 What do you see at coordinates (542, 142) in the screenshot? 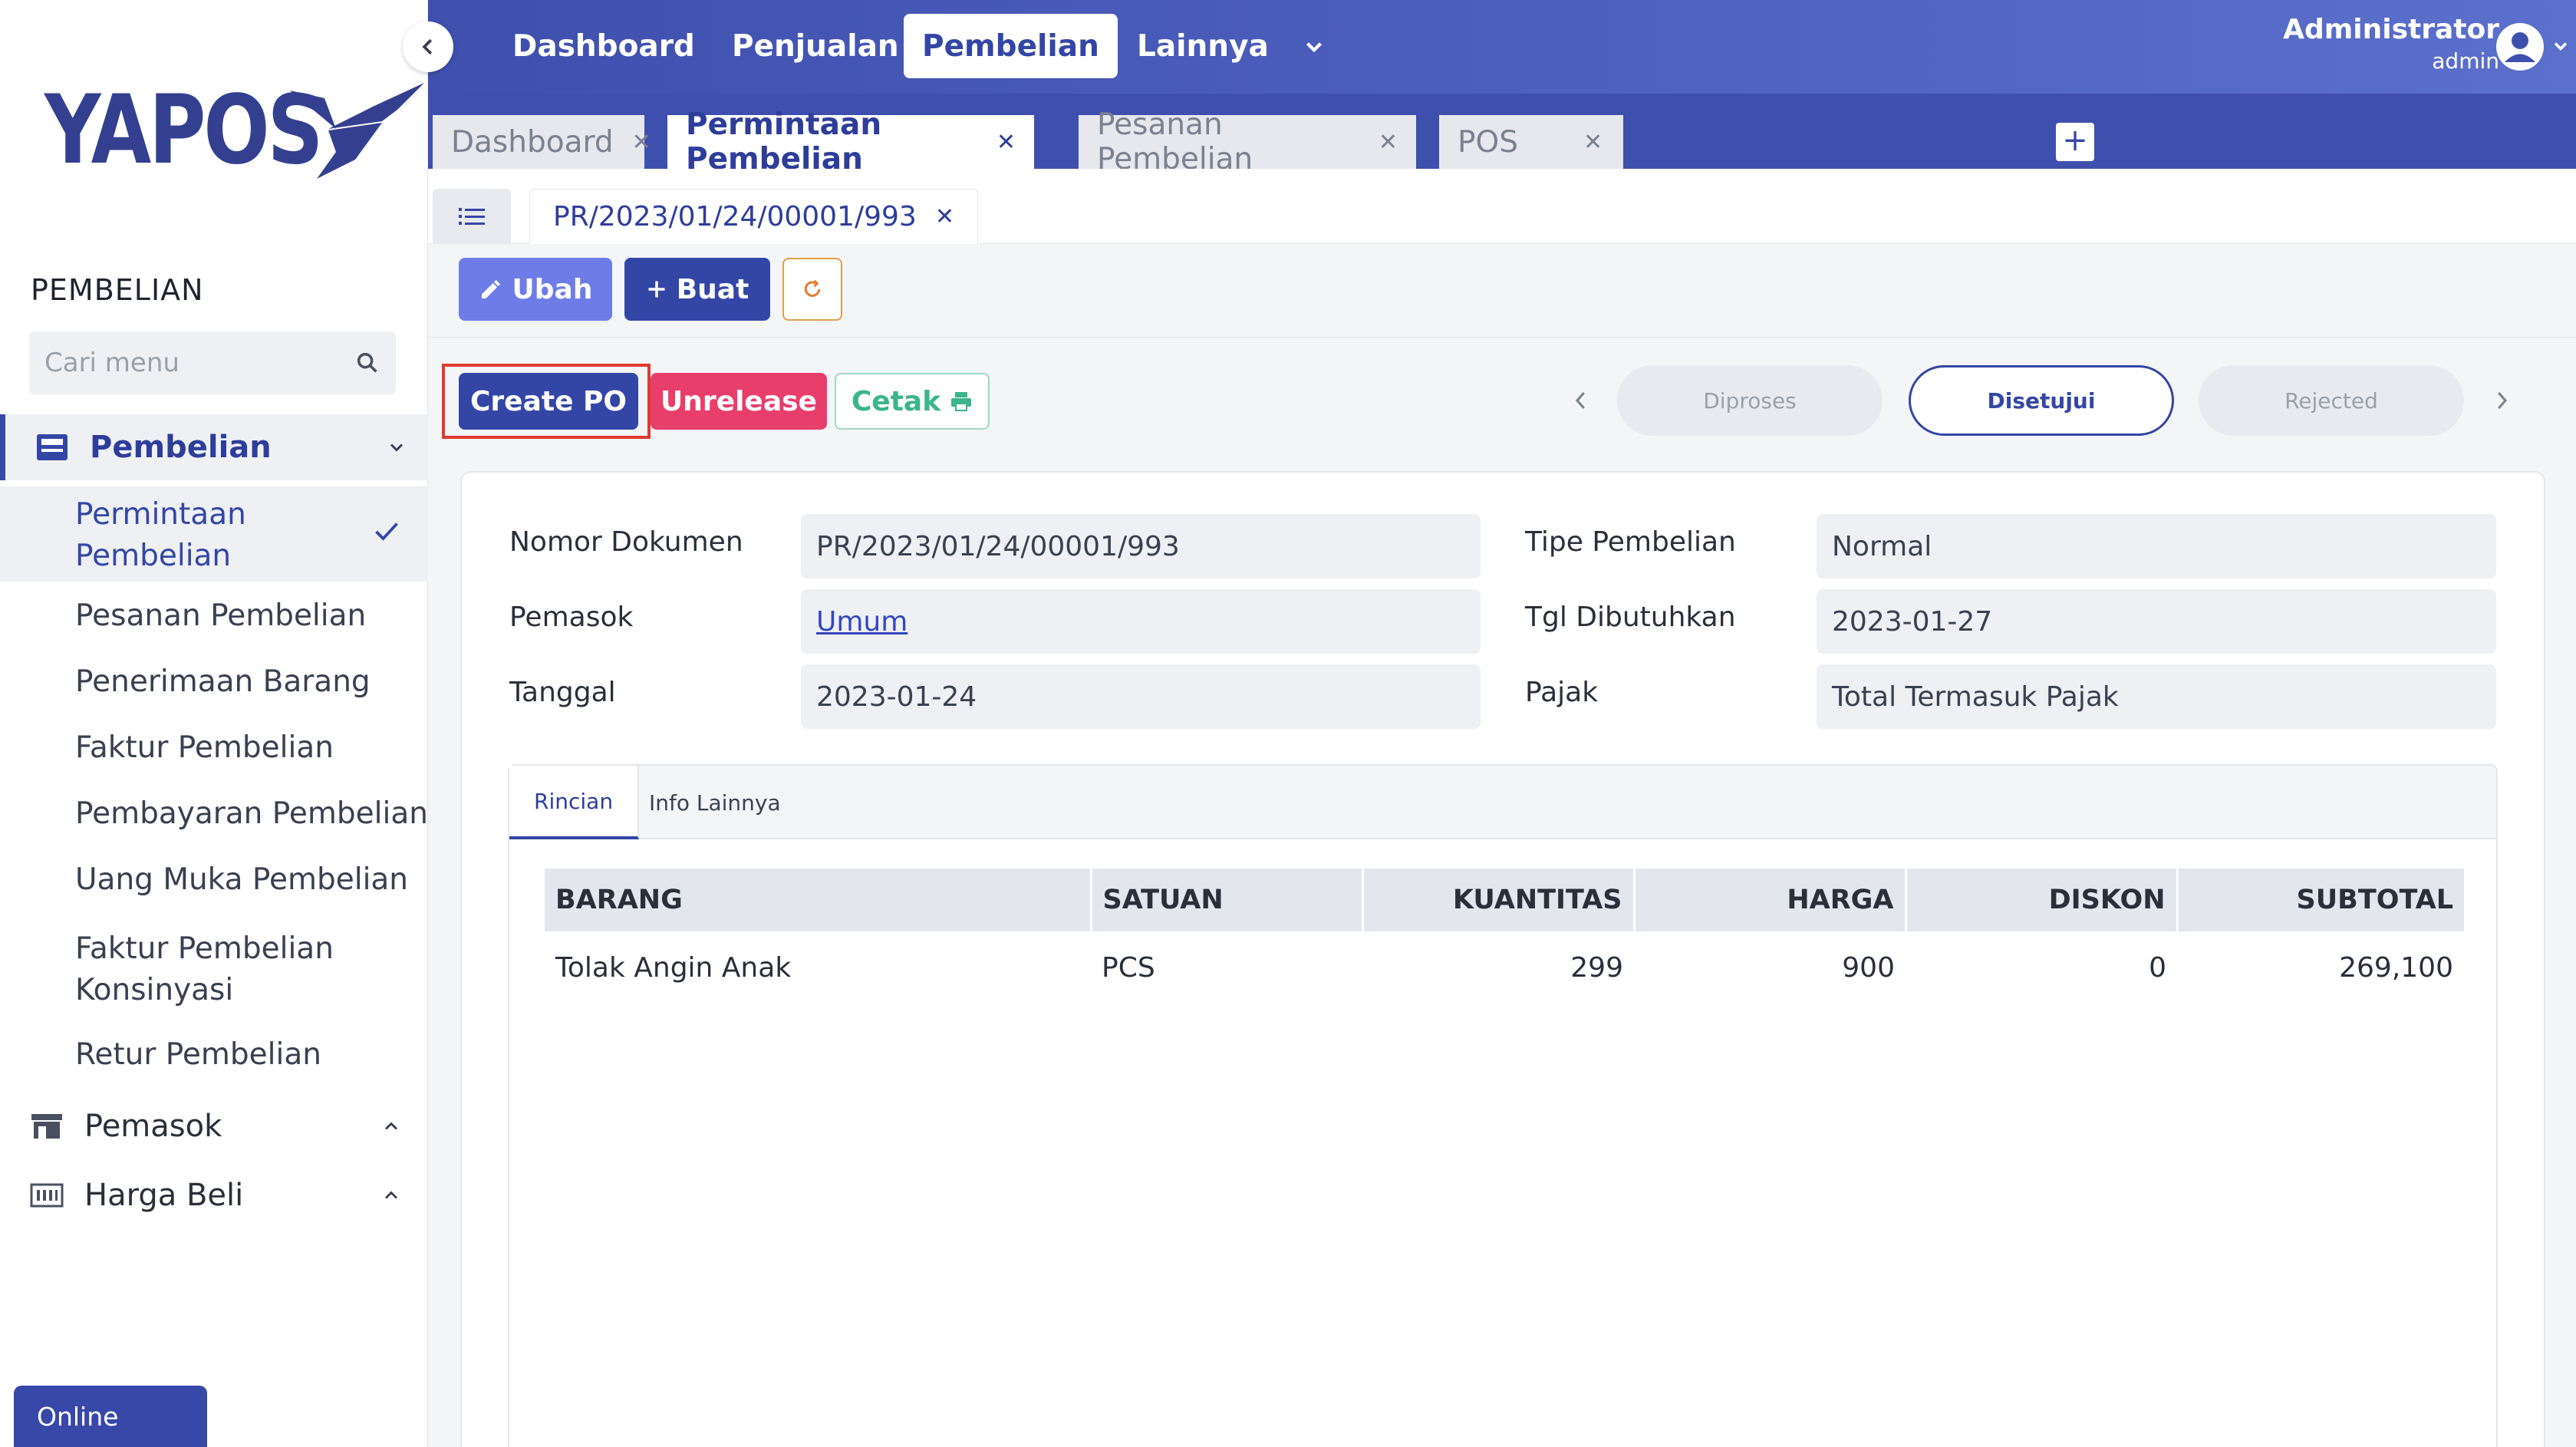
I see `page-tab-dashboard: Dashboard ✕` at bounding box center [542, 142].